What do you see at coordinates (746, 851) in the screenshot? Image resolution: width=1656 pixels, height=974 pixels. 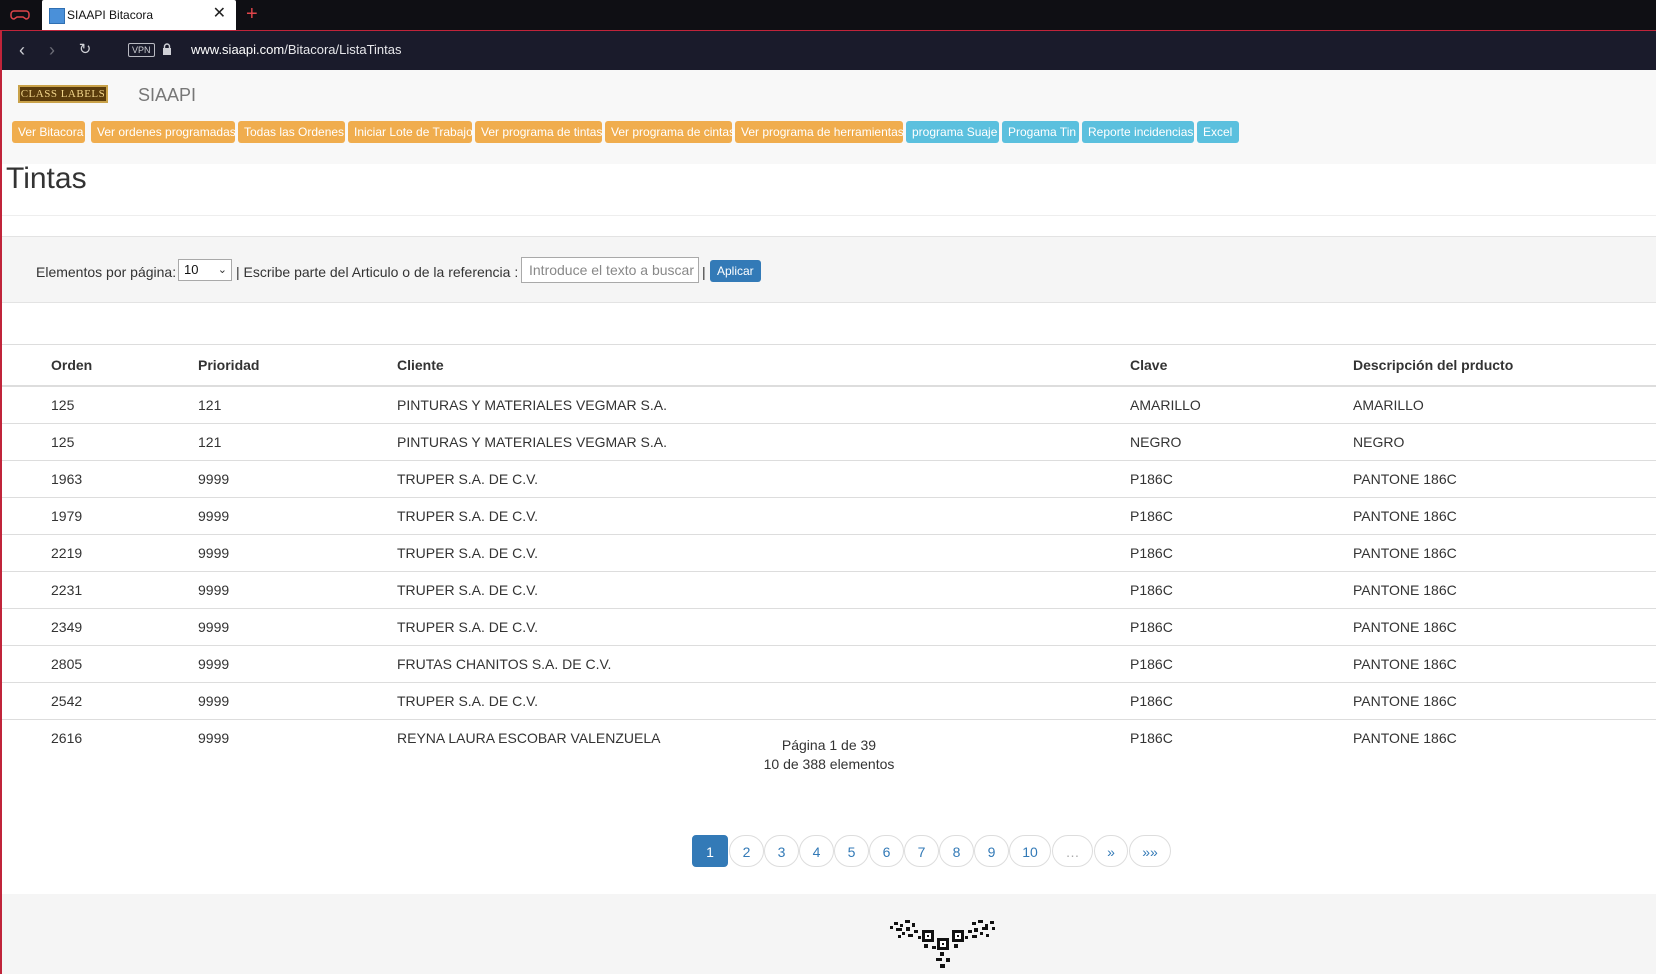 I see `pagination-page-2: 2` at bounding box center [746, 851].